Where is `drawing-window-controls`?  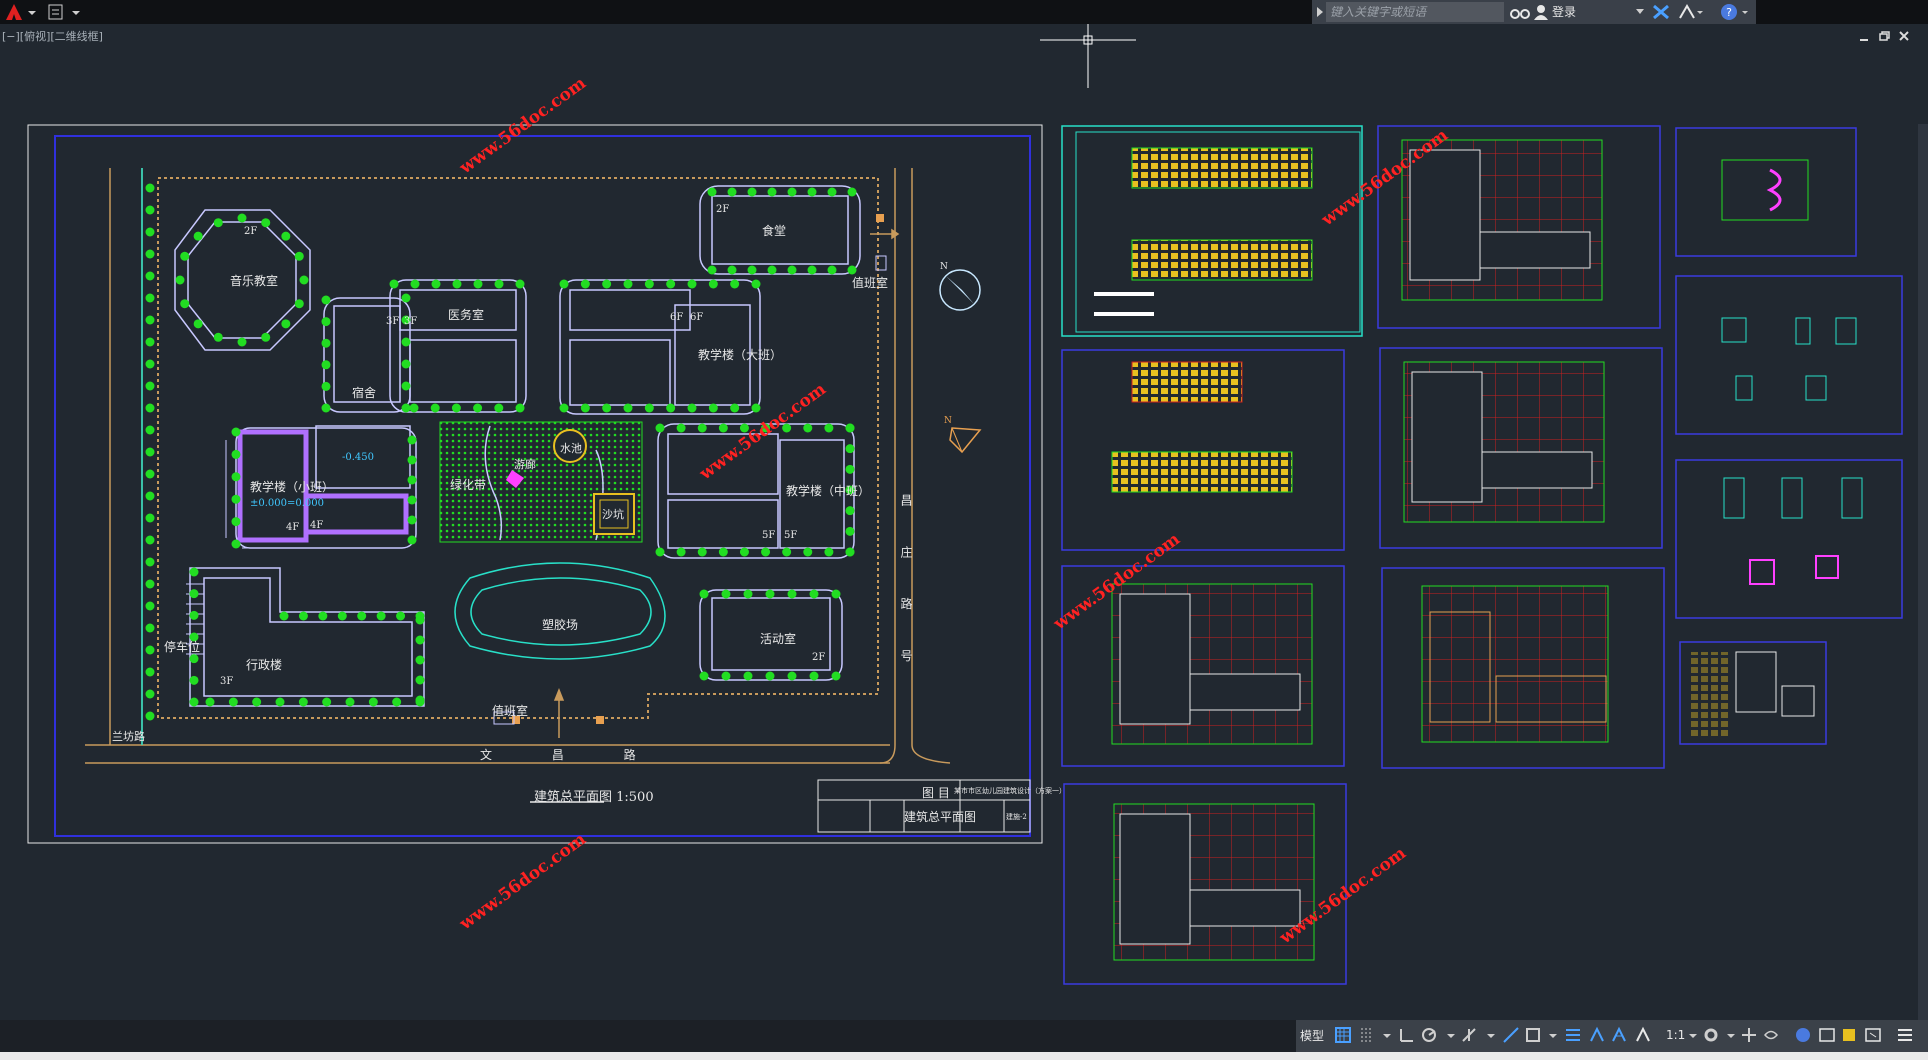
drawing-window-controls is located at coordinates (1888, 37).